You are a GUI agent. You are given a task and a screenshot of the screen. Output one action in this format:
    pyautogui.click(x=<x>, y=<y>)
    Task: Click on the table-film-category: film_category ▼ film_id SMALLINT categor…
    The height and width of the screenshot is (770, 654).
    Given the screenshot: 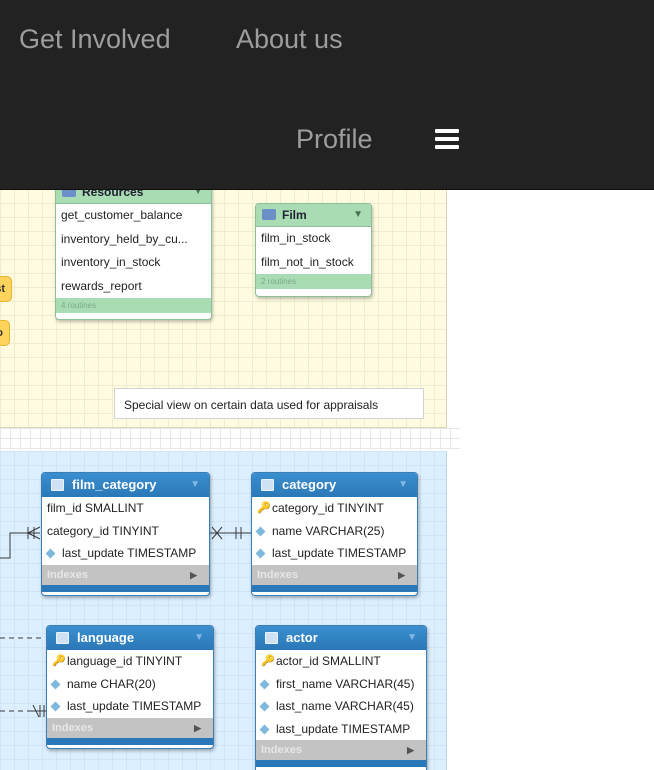 What is the action you would take?
    pyautogui.click(x=125, y=534)
    